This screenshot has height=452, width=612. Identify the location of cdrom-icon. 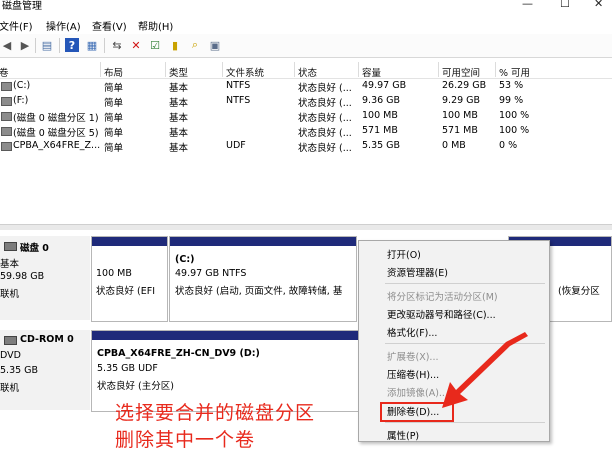
(10, 340).